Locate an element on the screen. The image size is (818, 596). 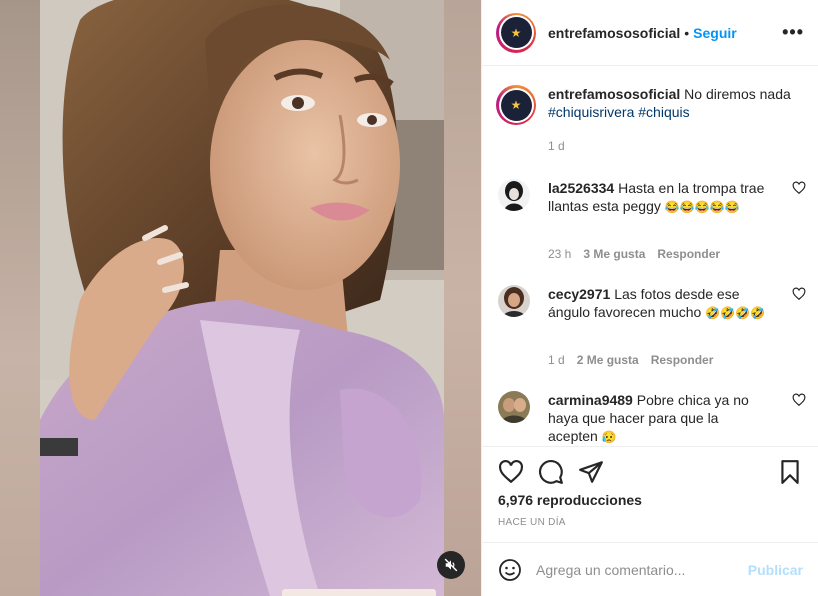
caption-text: No diremos nada is located at coordinates (737, 94).